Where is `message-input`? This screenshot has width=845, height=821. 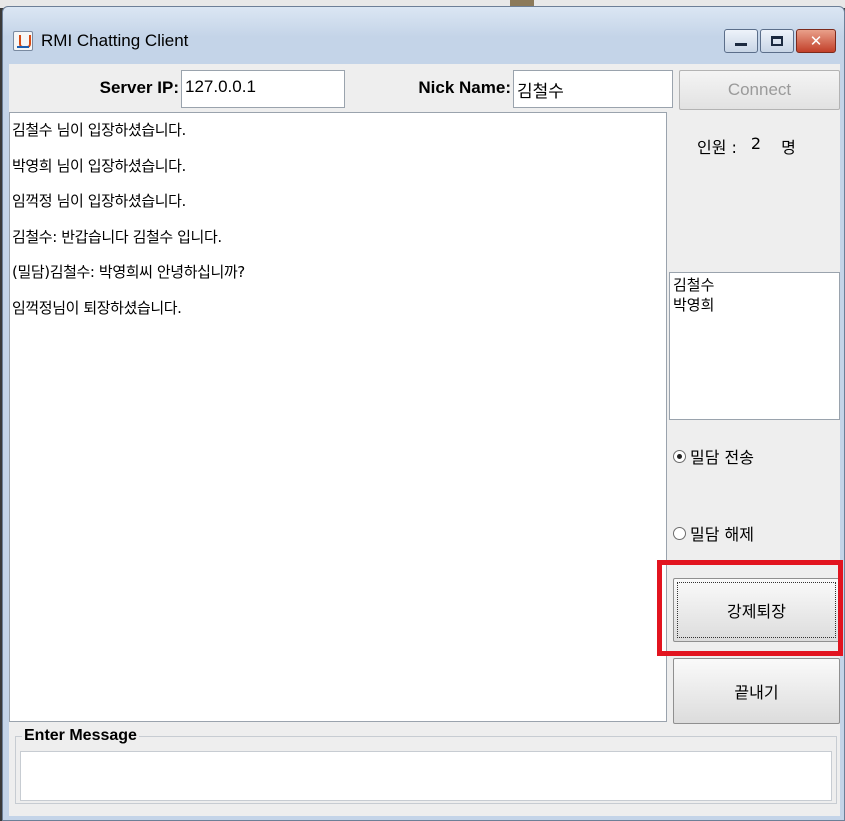
message-input is located at coordinates (426, 776).